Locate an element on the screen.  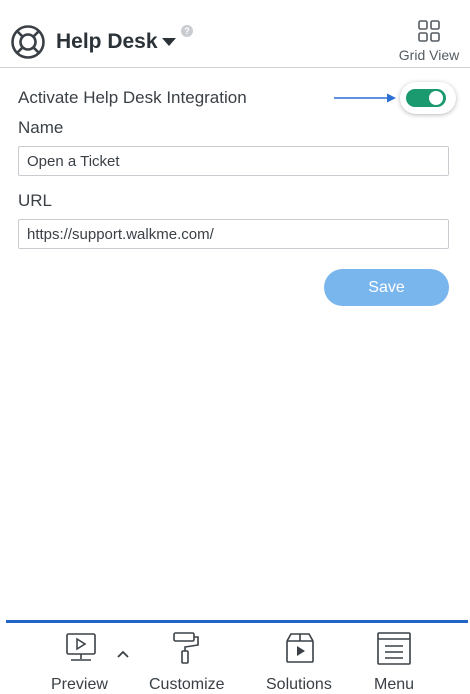
lifebuoy-icon is located at coordinates (28, 42).